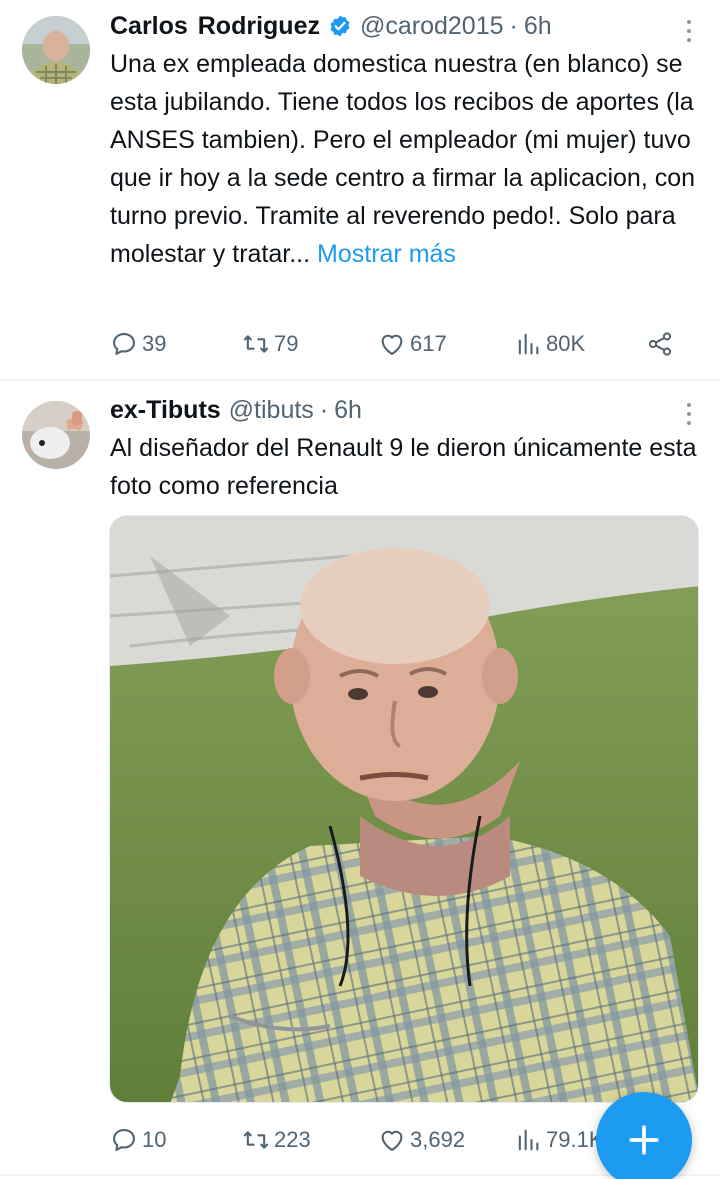  Describe the element at coordinates (575, 1139) in the screenshot. I see `view-count: 79.1K` at that location.